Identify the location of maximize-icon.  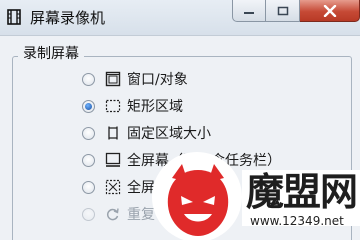
(282, 10).